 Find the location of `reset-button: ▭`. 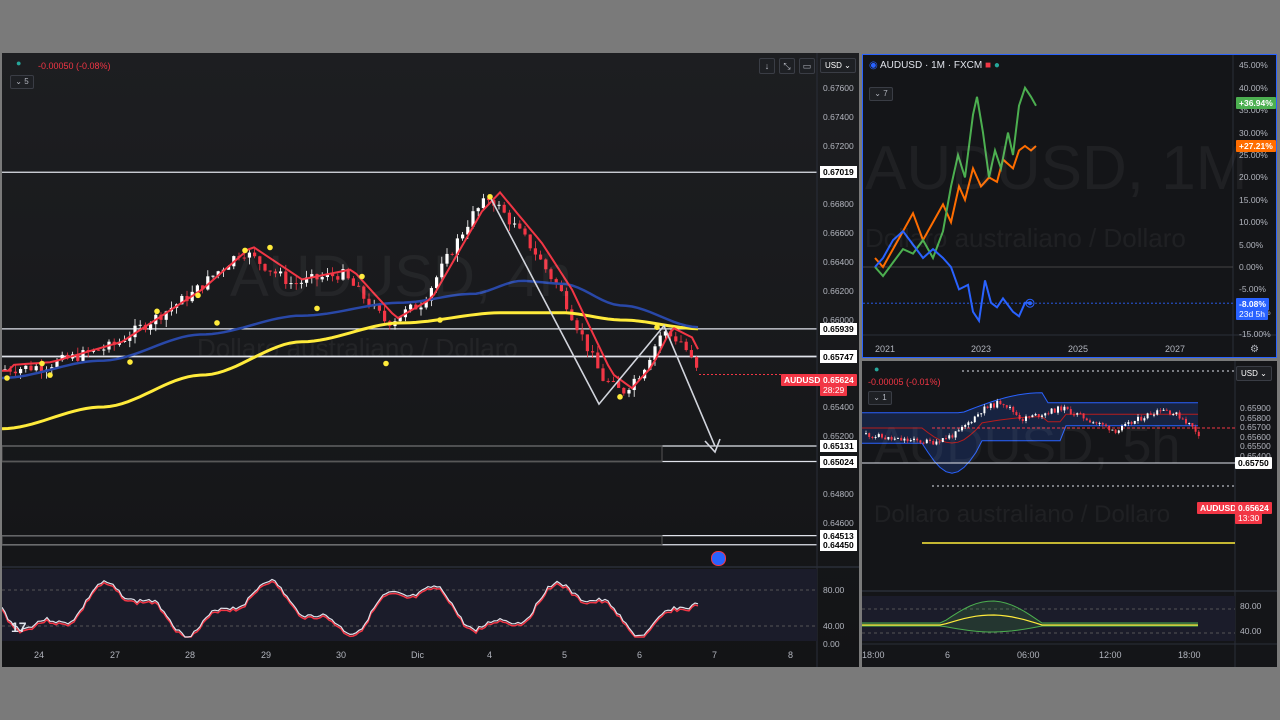

reset-button: ▭ is located at coordinates (807, 66).